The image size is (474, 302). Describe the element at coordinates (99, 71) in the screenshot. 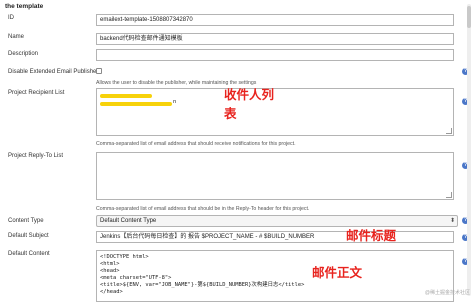

I see `disable-checkbox` at that location.